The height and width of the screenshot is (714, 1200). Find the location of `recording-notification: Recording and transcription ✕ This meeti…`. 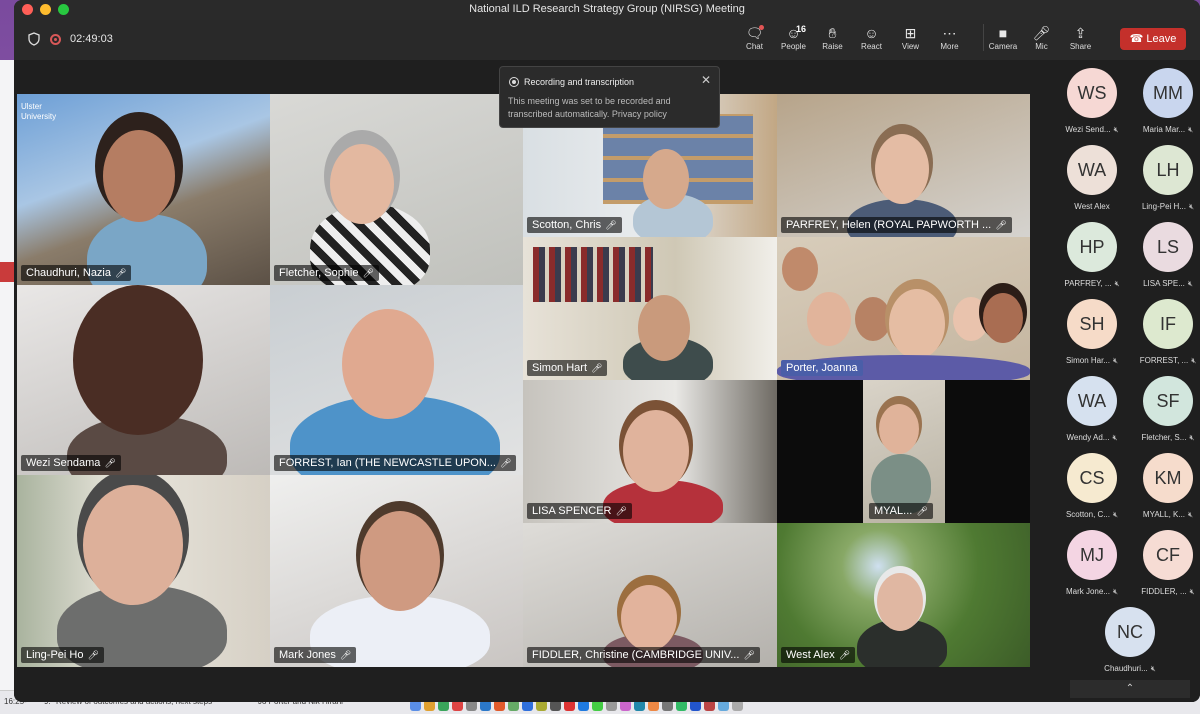

recording-notification: Recording and transcription ✕ This meeti… is located at coordinates (609, 97).